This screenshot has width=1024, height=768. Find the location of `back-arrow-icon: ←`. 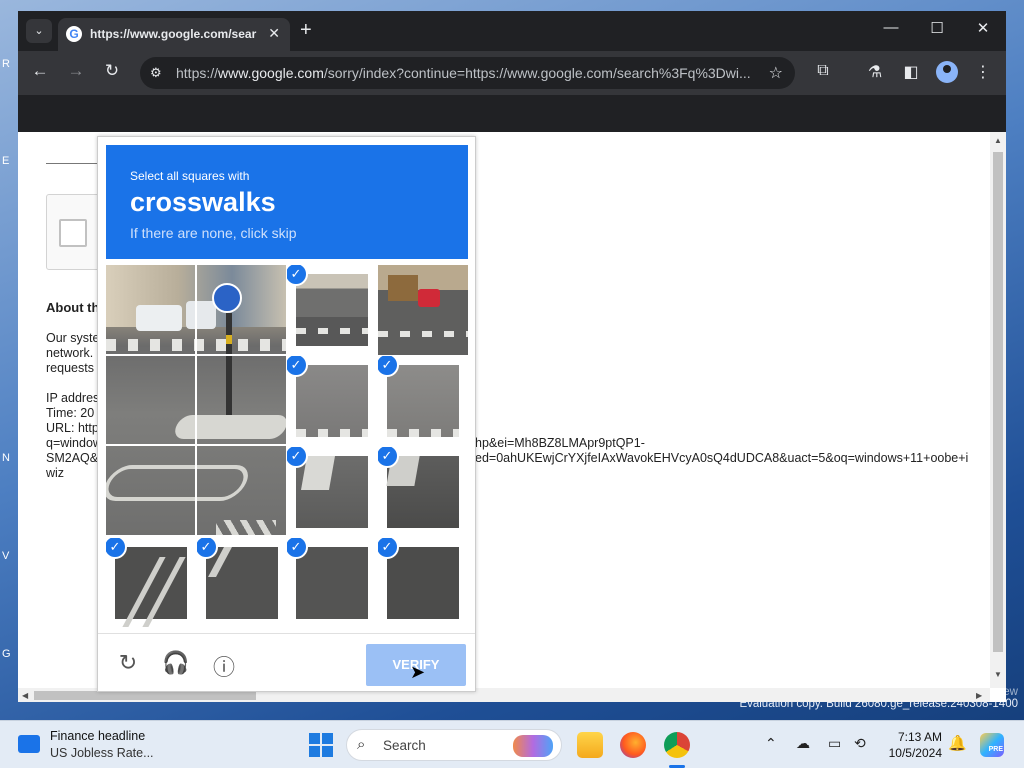

back-arrow-icon: ← is located at coordinates (40, 71).